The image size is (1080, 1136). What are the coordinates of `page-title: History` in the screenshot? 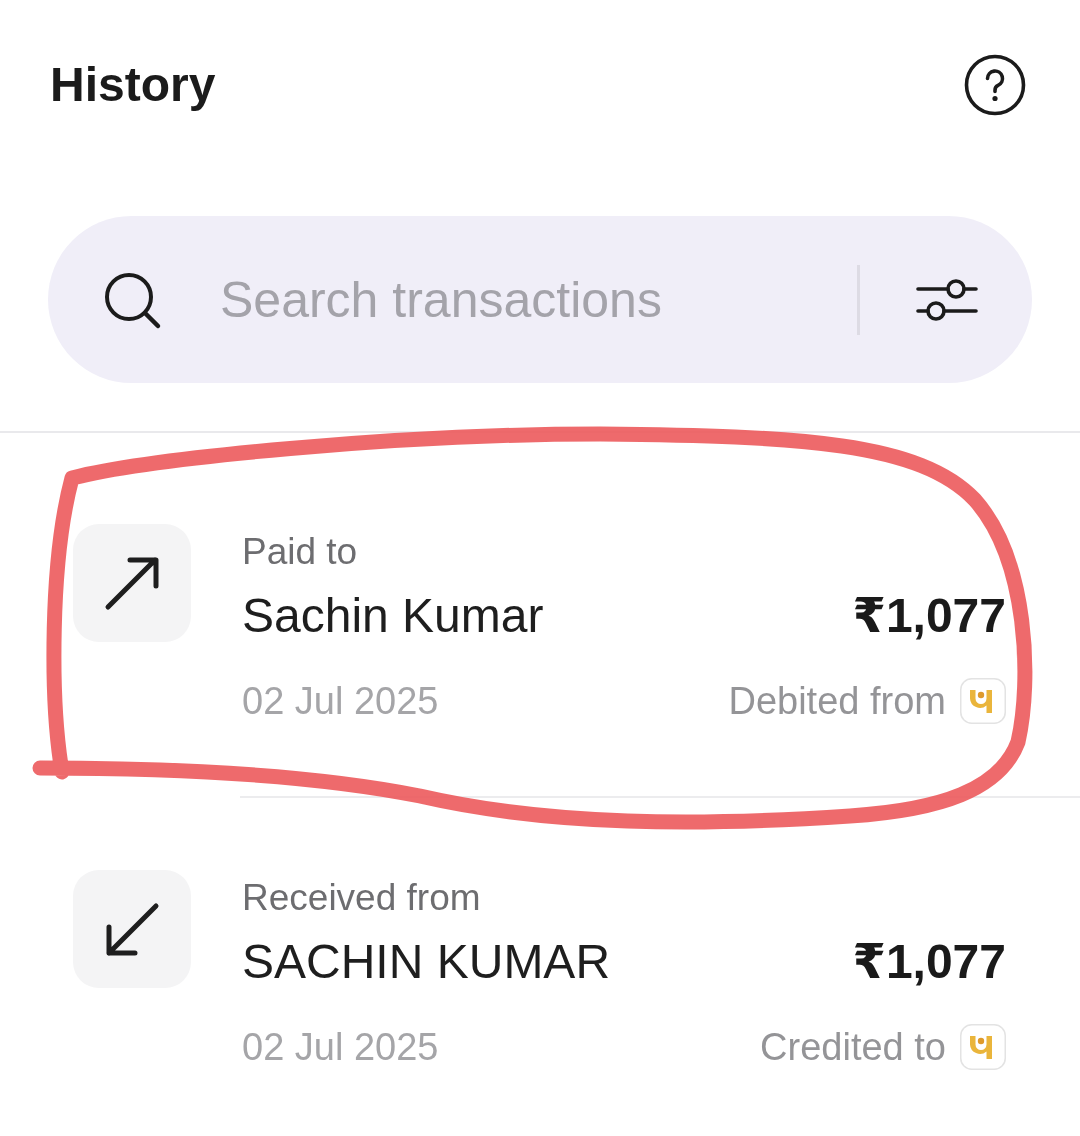 It's located at (133, 85).